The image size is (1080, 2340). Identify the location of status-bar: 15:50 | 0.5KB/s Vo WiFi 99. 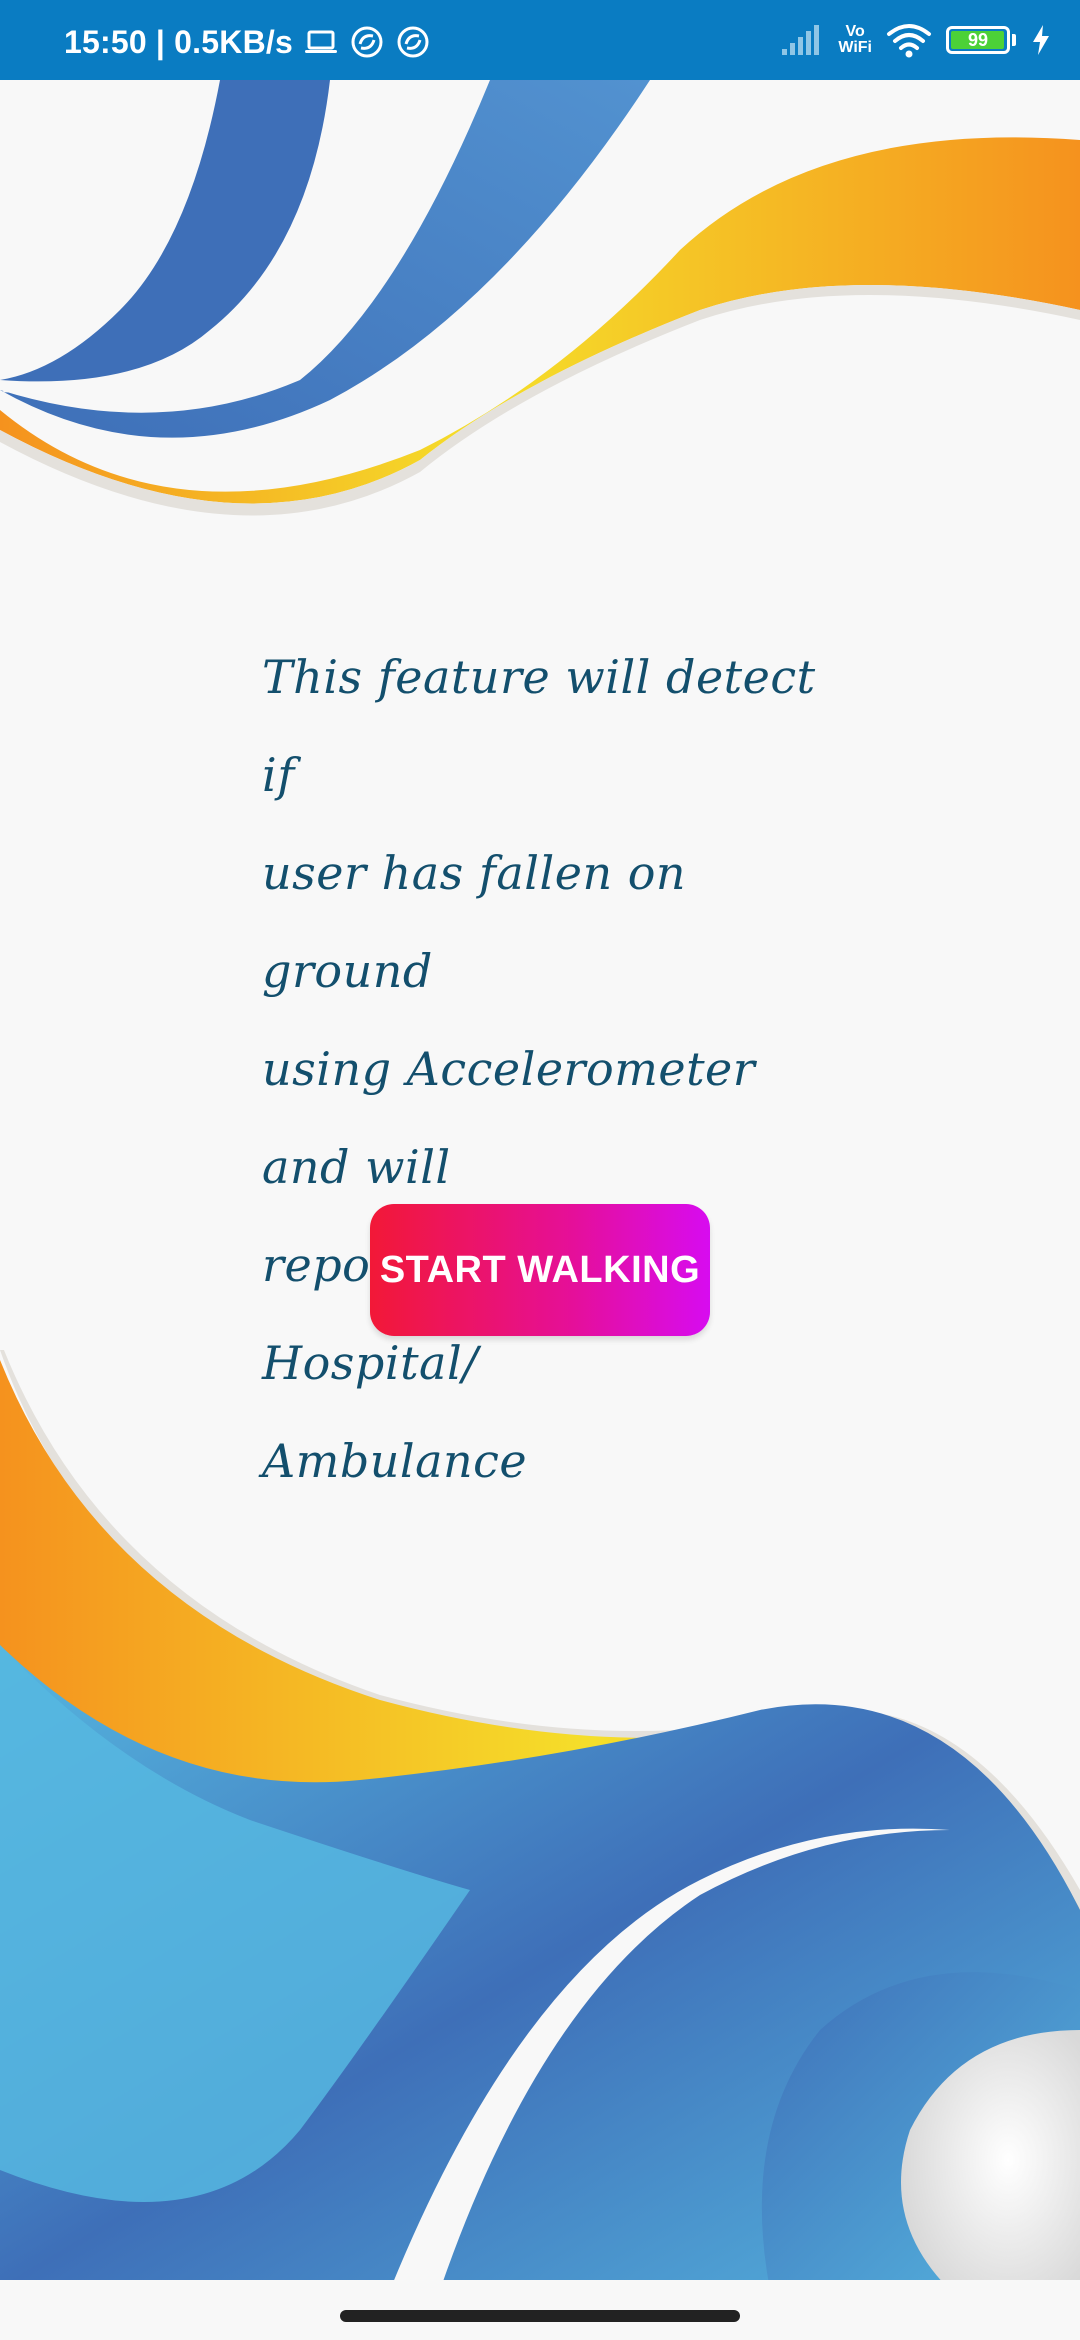
(540, 40).